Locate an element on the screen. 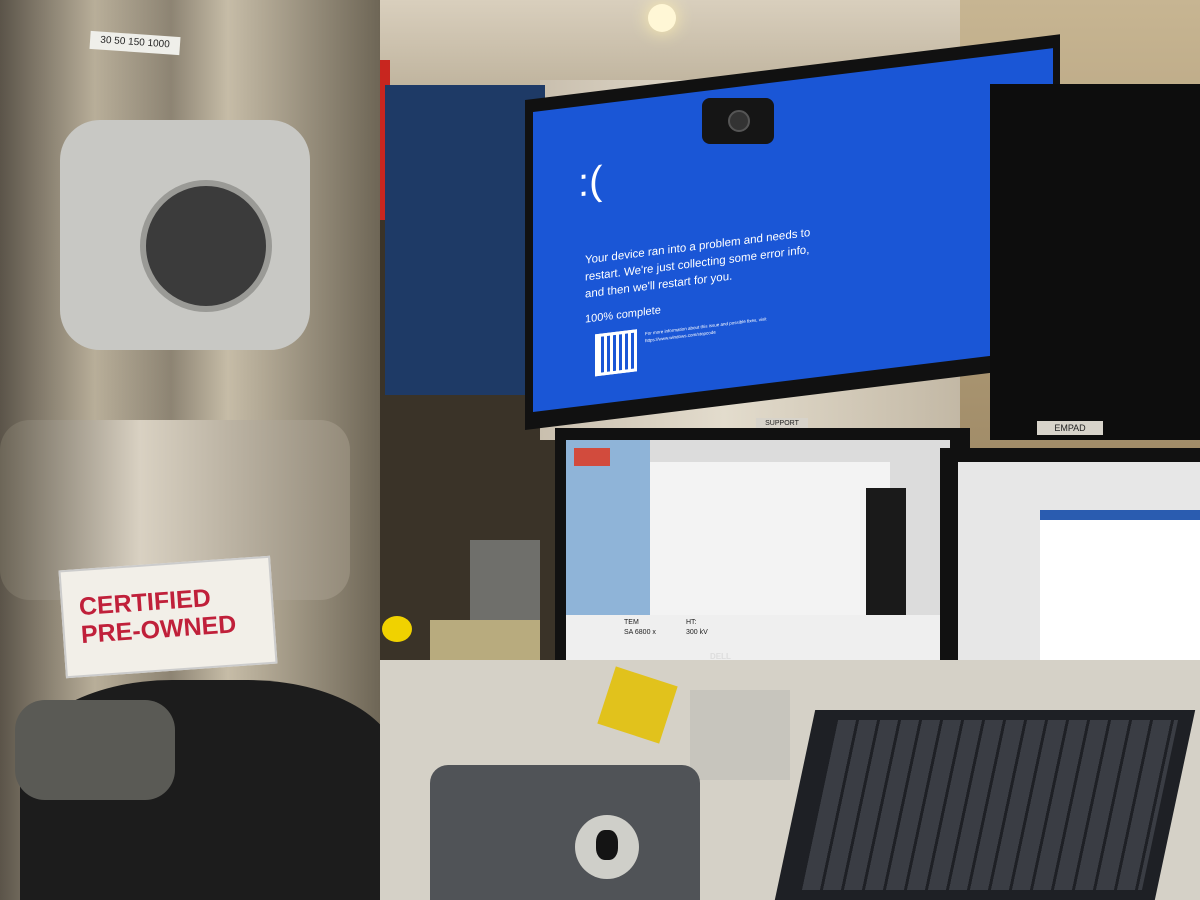 The image size is (1200, 900). right-upper-monitor is located at coordinates (1095, 262).